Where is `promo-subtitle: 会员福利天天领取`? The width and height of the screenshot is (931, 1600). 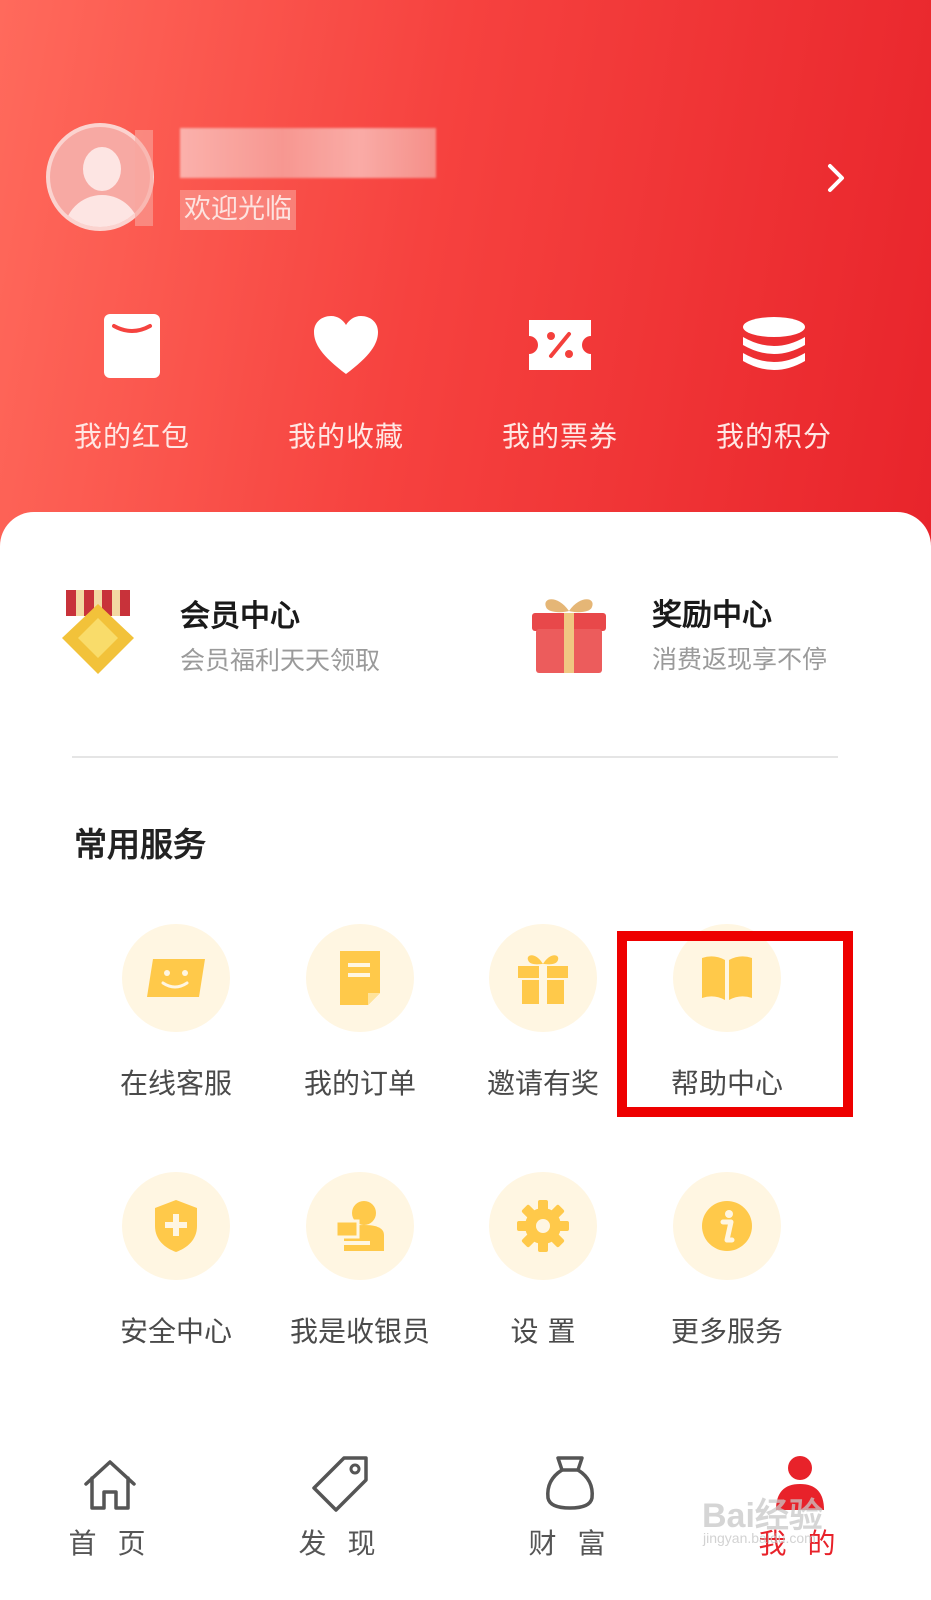
promo-subtitle: 会员福利天天领取 is located at coordinates (280, 660).